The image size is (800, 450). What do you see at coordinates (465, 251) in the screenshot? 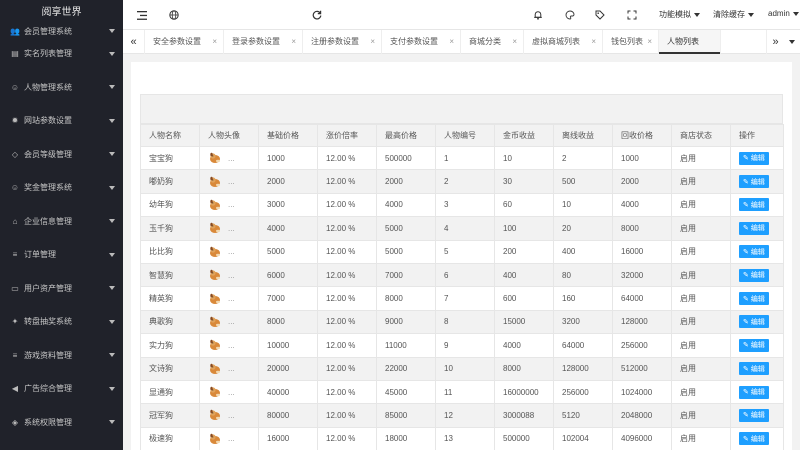
I see `table-cell: 5` at bounding box center [465, 251].